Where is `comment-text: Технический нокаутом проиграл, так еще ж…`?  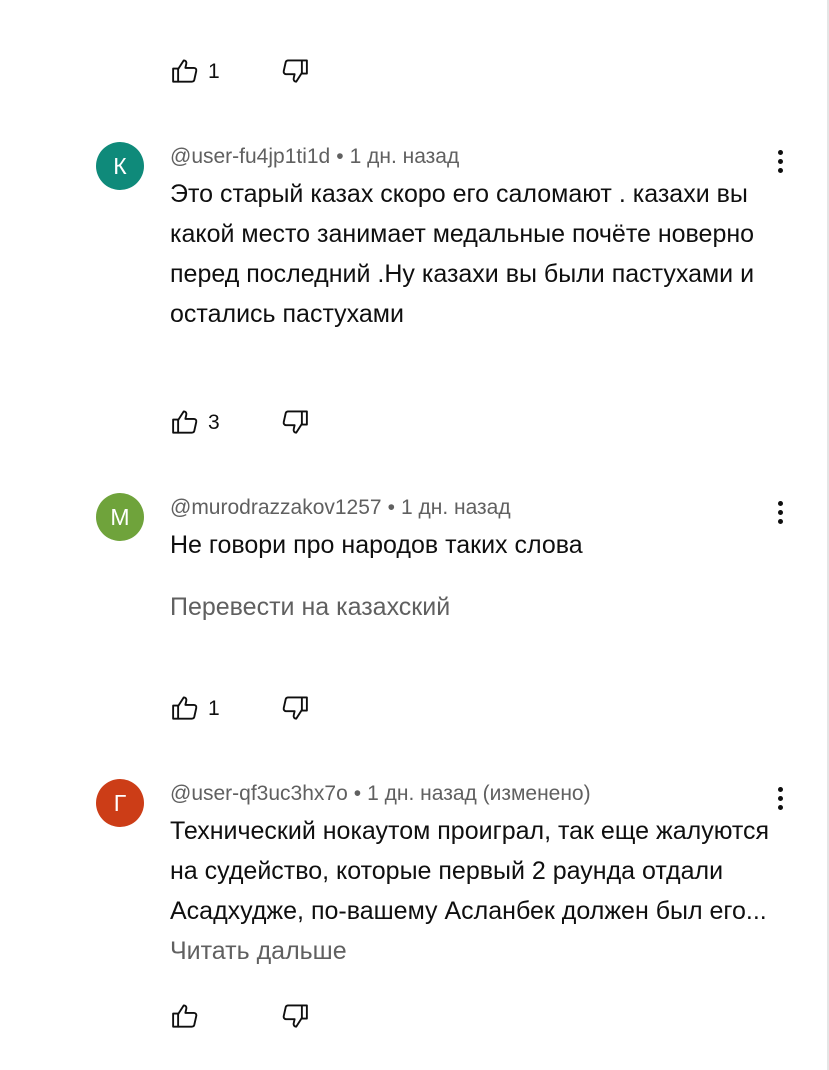
comment-text: Технический нокаутом проиграл, так еще ж… is located at coordinates (470, 871).